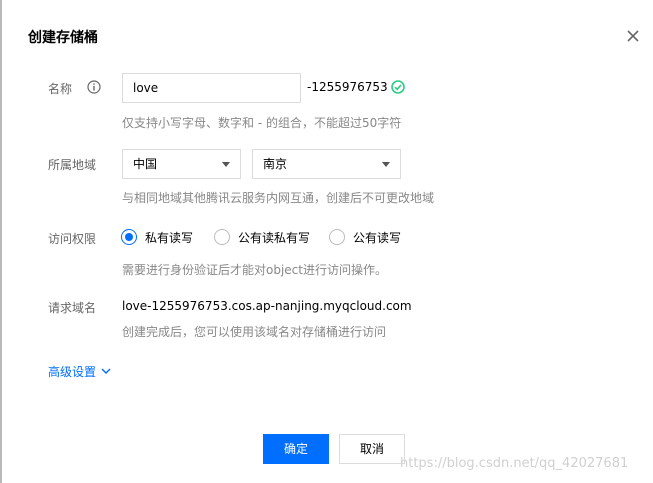 The height and width of the screenshot is (483, 653). I want to click on watermark: https://blog.csdn.net/qq_42027681, so click(514, 463).